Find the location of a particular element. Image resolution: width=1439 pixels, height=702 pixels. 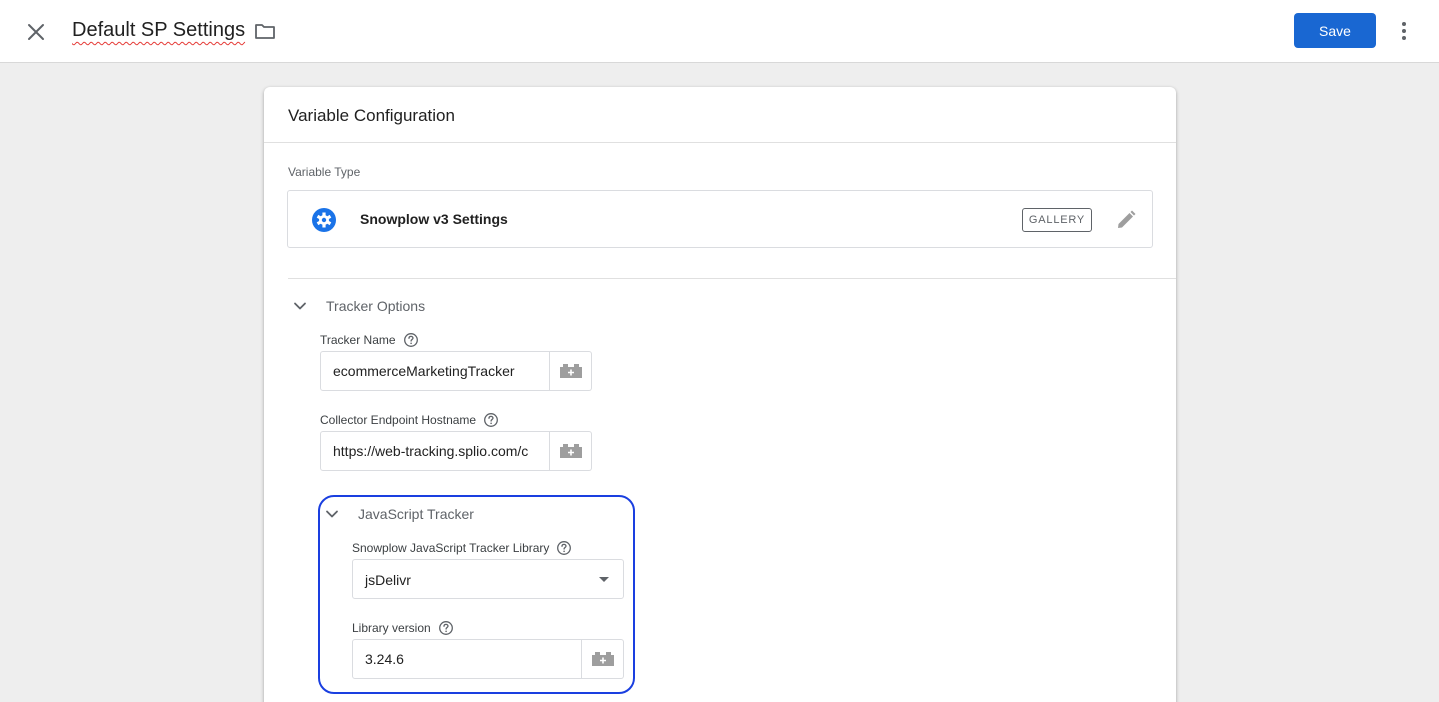

gallery-badge: GALLERY is located at coordinates (1057, 220).